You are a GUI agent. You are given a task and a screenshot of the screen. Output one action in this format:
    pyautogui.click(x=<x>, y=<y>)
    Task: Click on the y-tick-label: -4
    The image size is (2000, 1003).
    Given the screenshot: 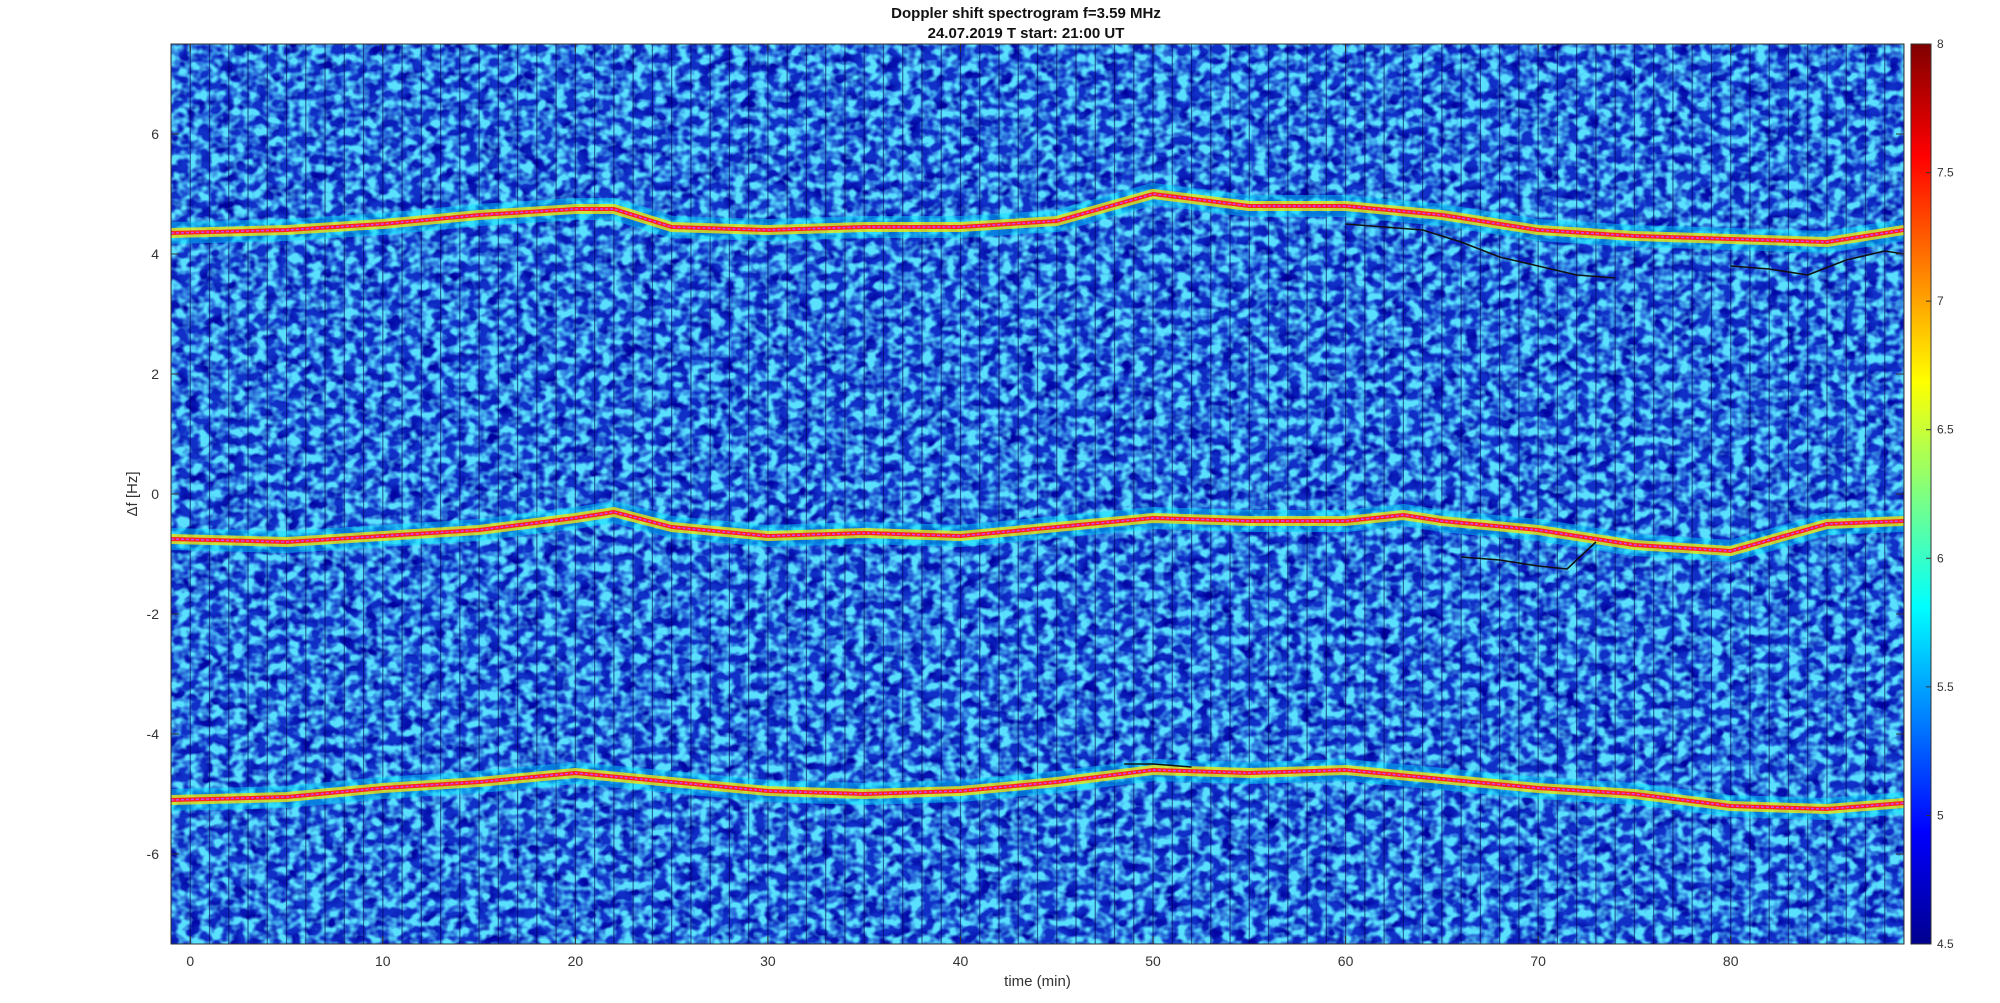 What is the action you would take?
    pyautogui.click(x=153, y=734)
    